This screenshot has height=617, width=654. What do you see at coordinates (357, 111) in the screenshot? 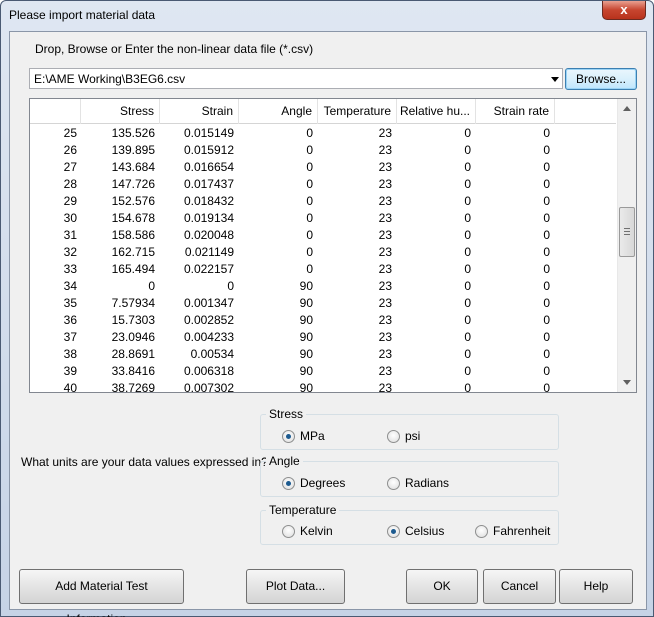
I see `column-header-temperature: Temperature` at bounding box center [357, 111].